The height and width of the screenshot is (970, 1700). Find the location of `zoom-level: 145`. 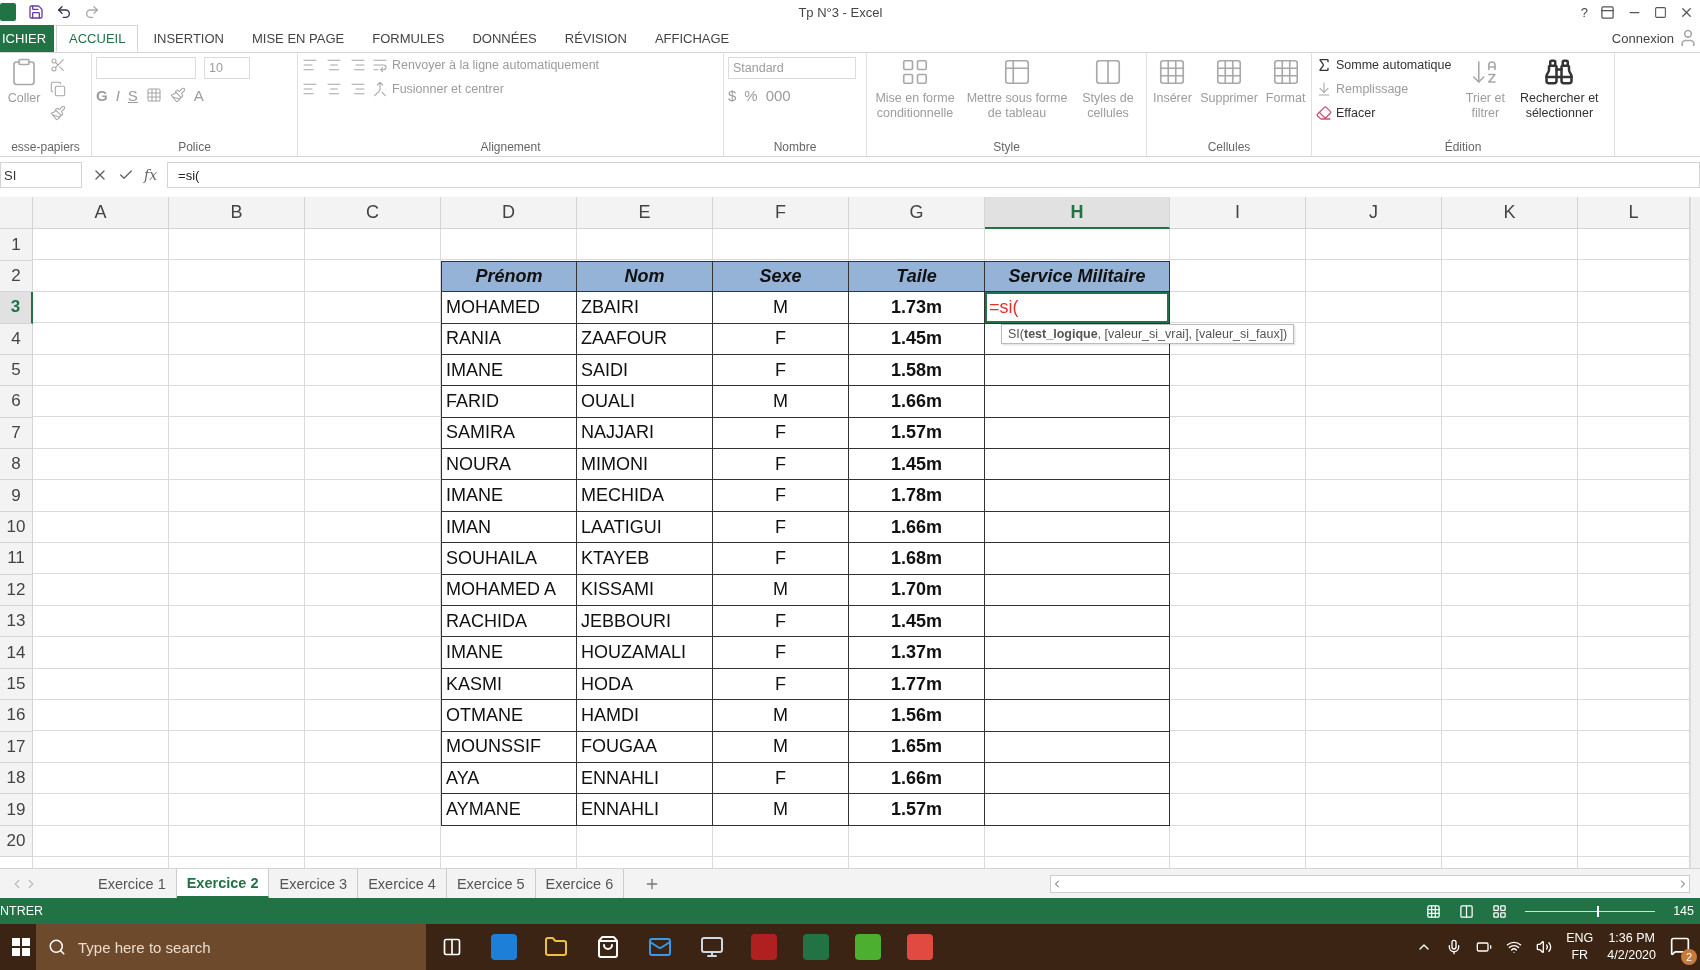

zoom-level: 145 is located at coordinates (1683, 911).